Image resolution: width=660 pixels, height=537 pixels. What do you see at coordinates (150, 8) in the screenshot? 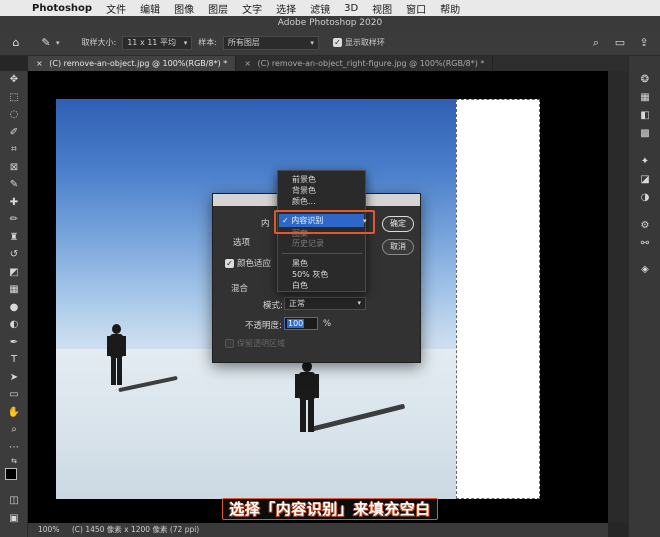
I see `menu-edit: 编辑` at bounding box center [150, 8].